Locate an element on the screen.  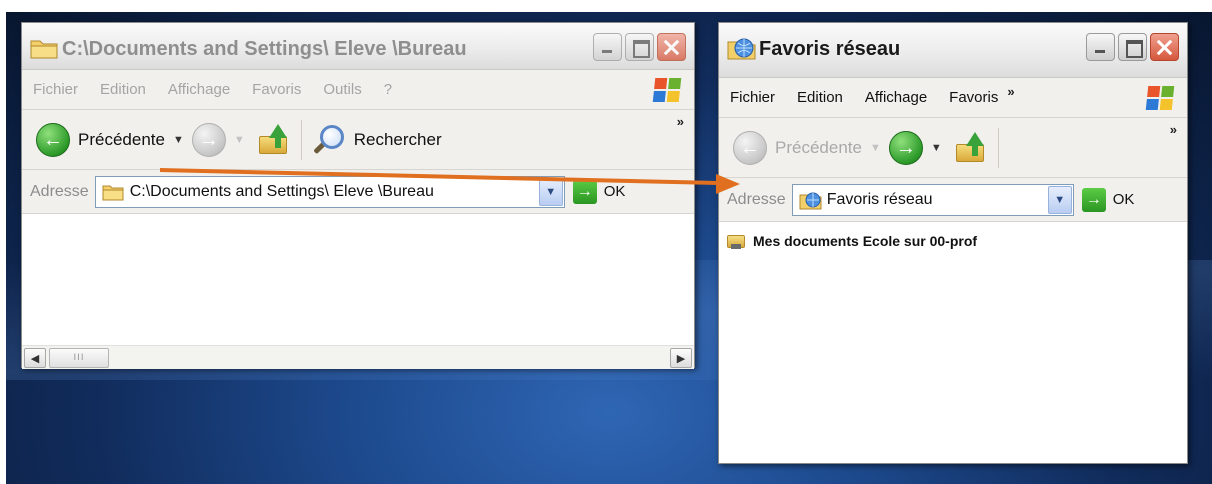
scroll-thumb: III is located at coordinates (79, 358).